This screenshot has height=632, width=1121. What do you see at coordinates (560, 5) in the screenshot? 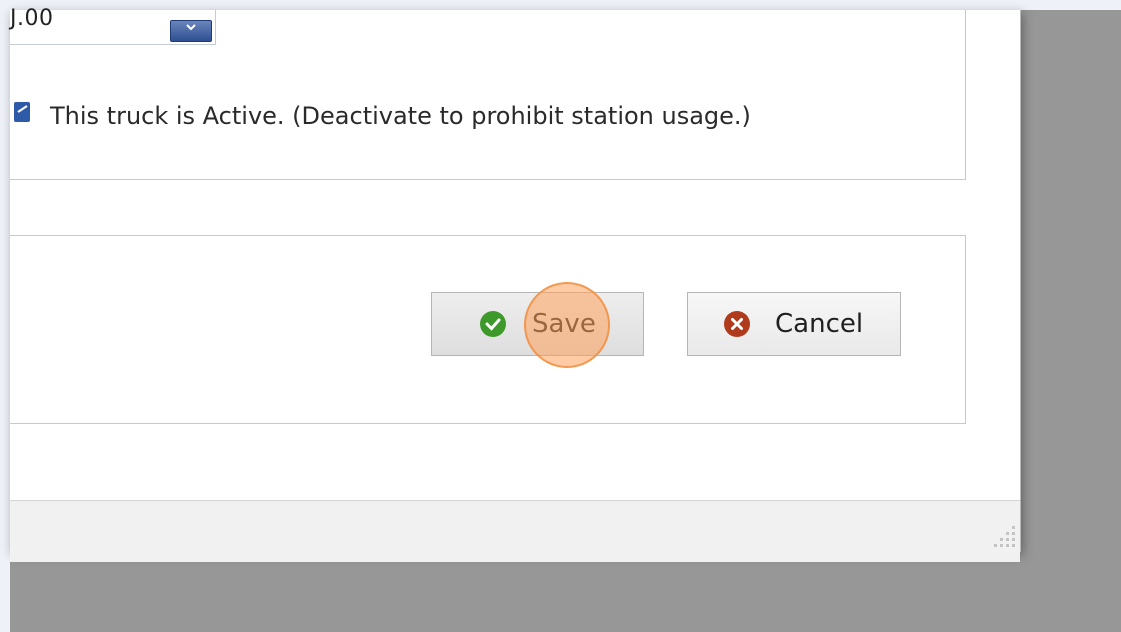
I see `top-strip` at bounding box center [560, 5].